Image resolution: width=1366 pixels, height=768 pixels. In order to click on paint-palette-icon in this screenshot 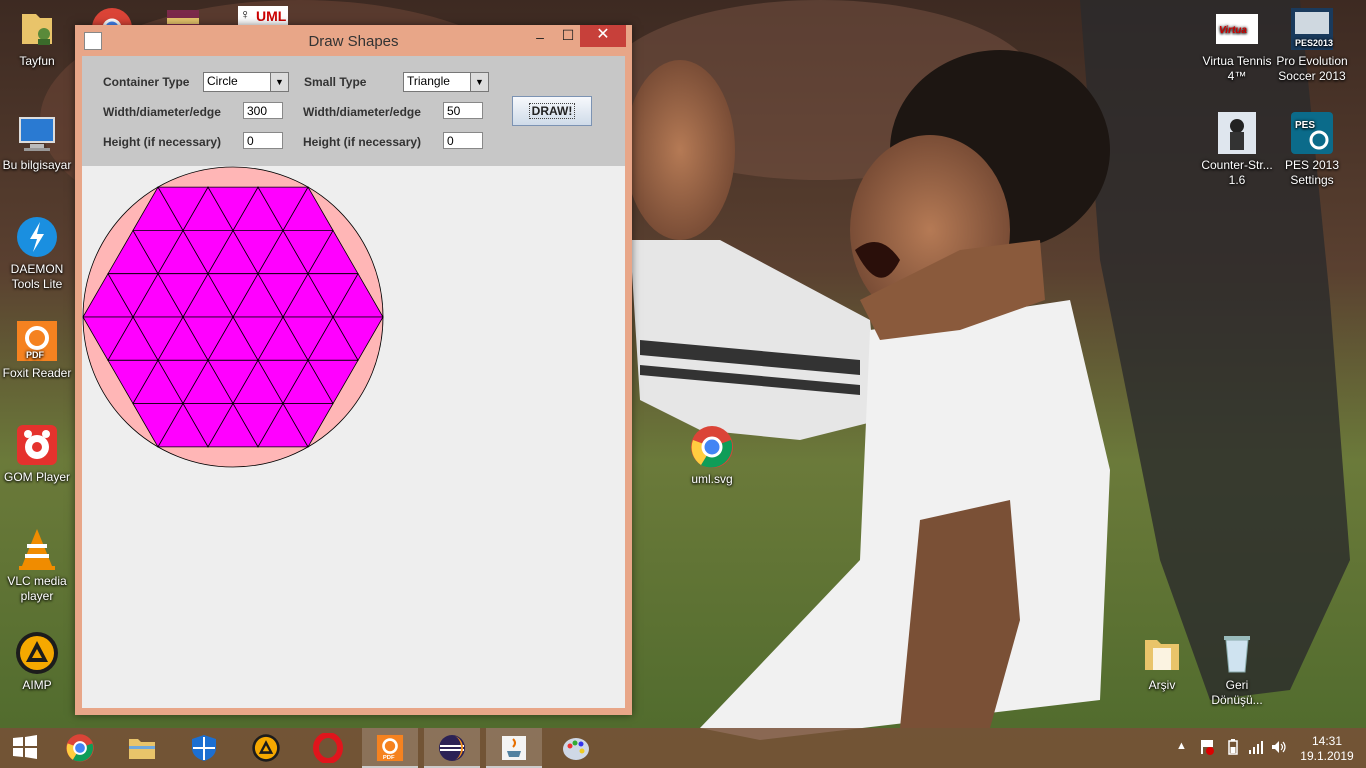, I will do `click(576, 749)`.